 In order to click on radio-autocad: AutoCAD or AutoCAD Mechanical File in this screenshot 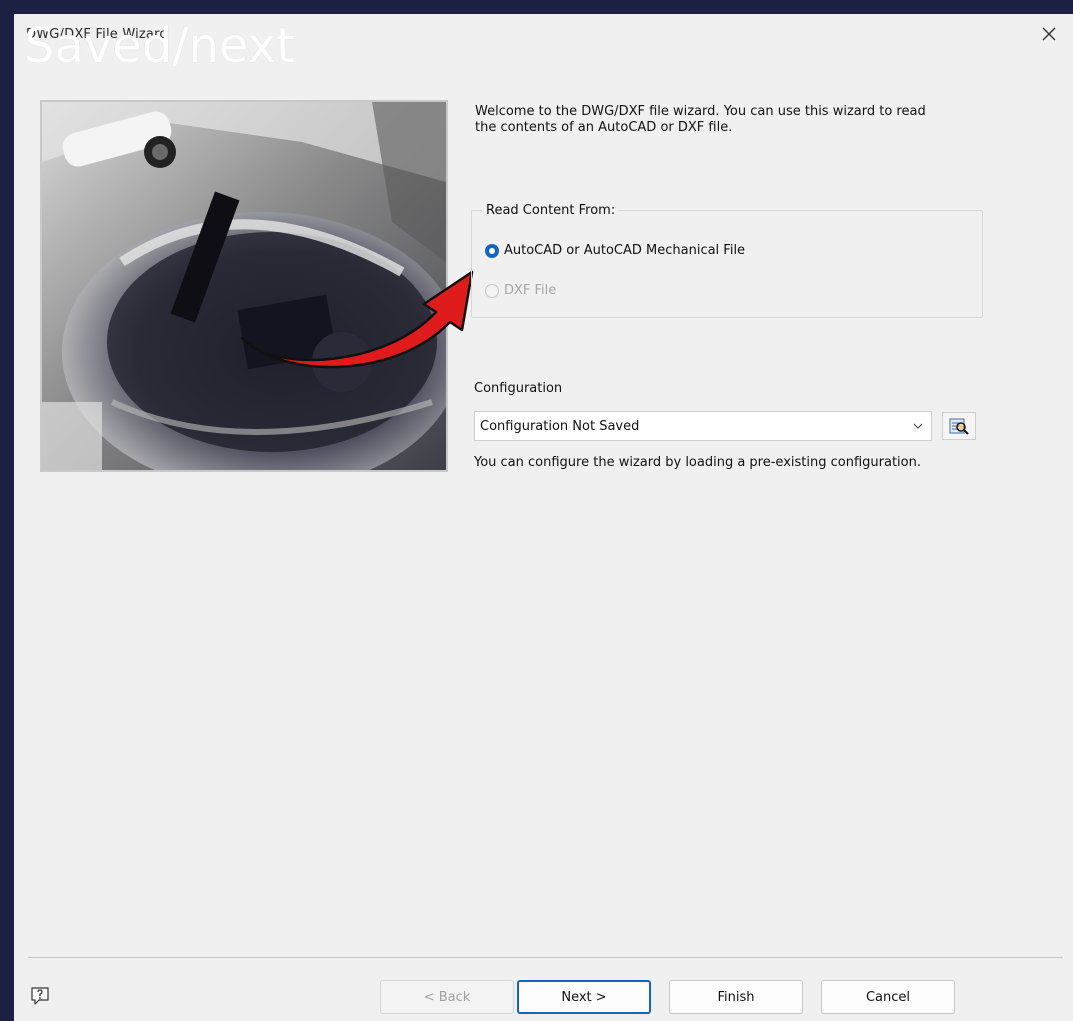, I will do `click(615, 250)`.